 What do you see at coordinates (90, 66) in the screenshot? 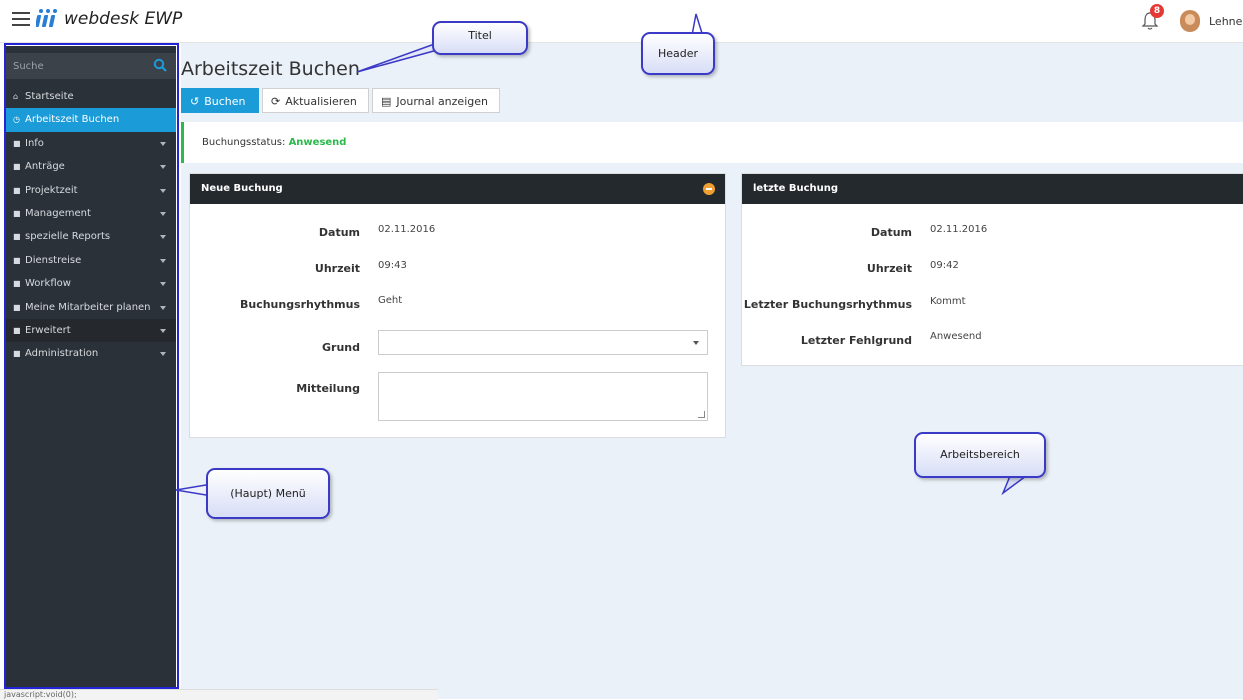
I see `sidebar-search: Suche` at bounding box center [90, 66].